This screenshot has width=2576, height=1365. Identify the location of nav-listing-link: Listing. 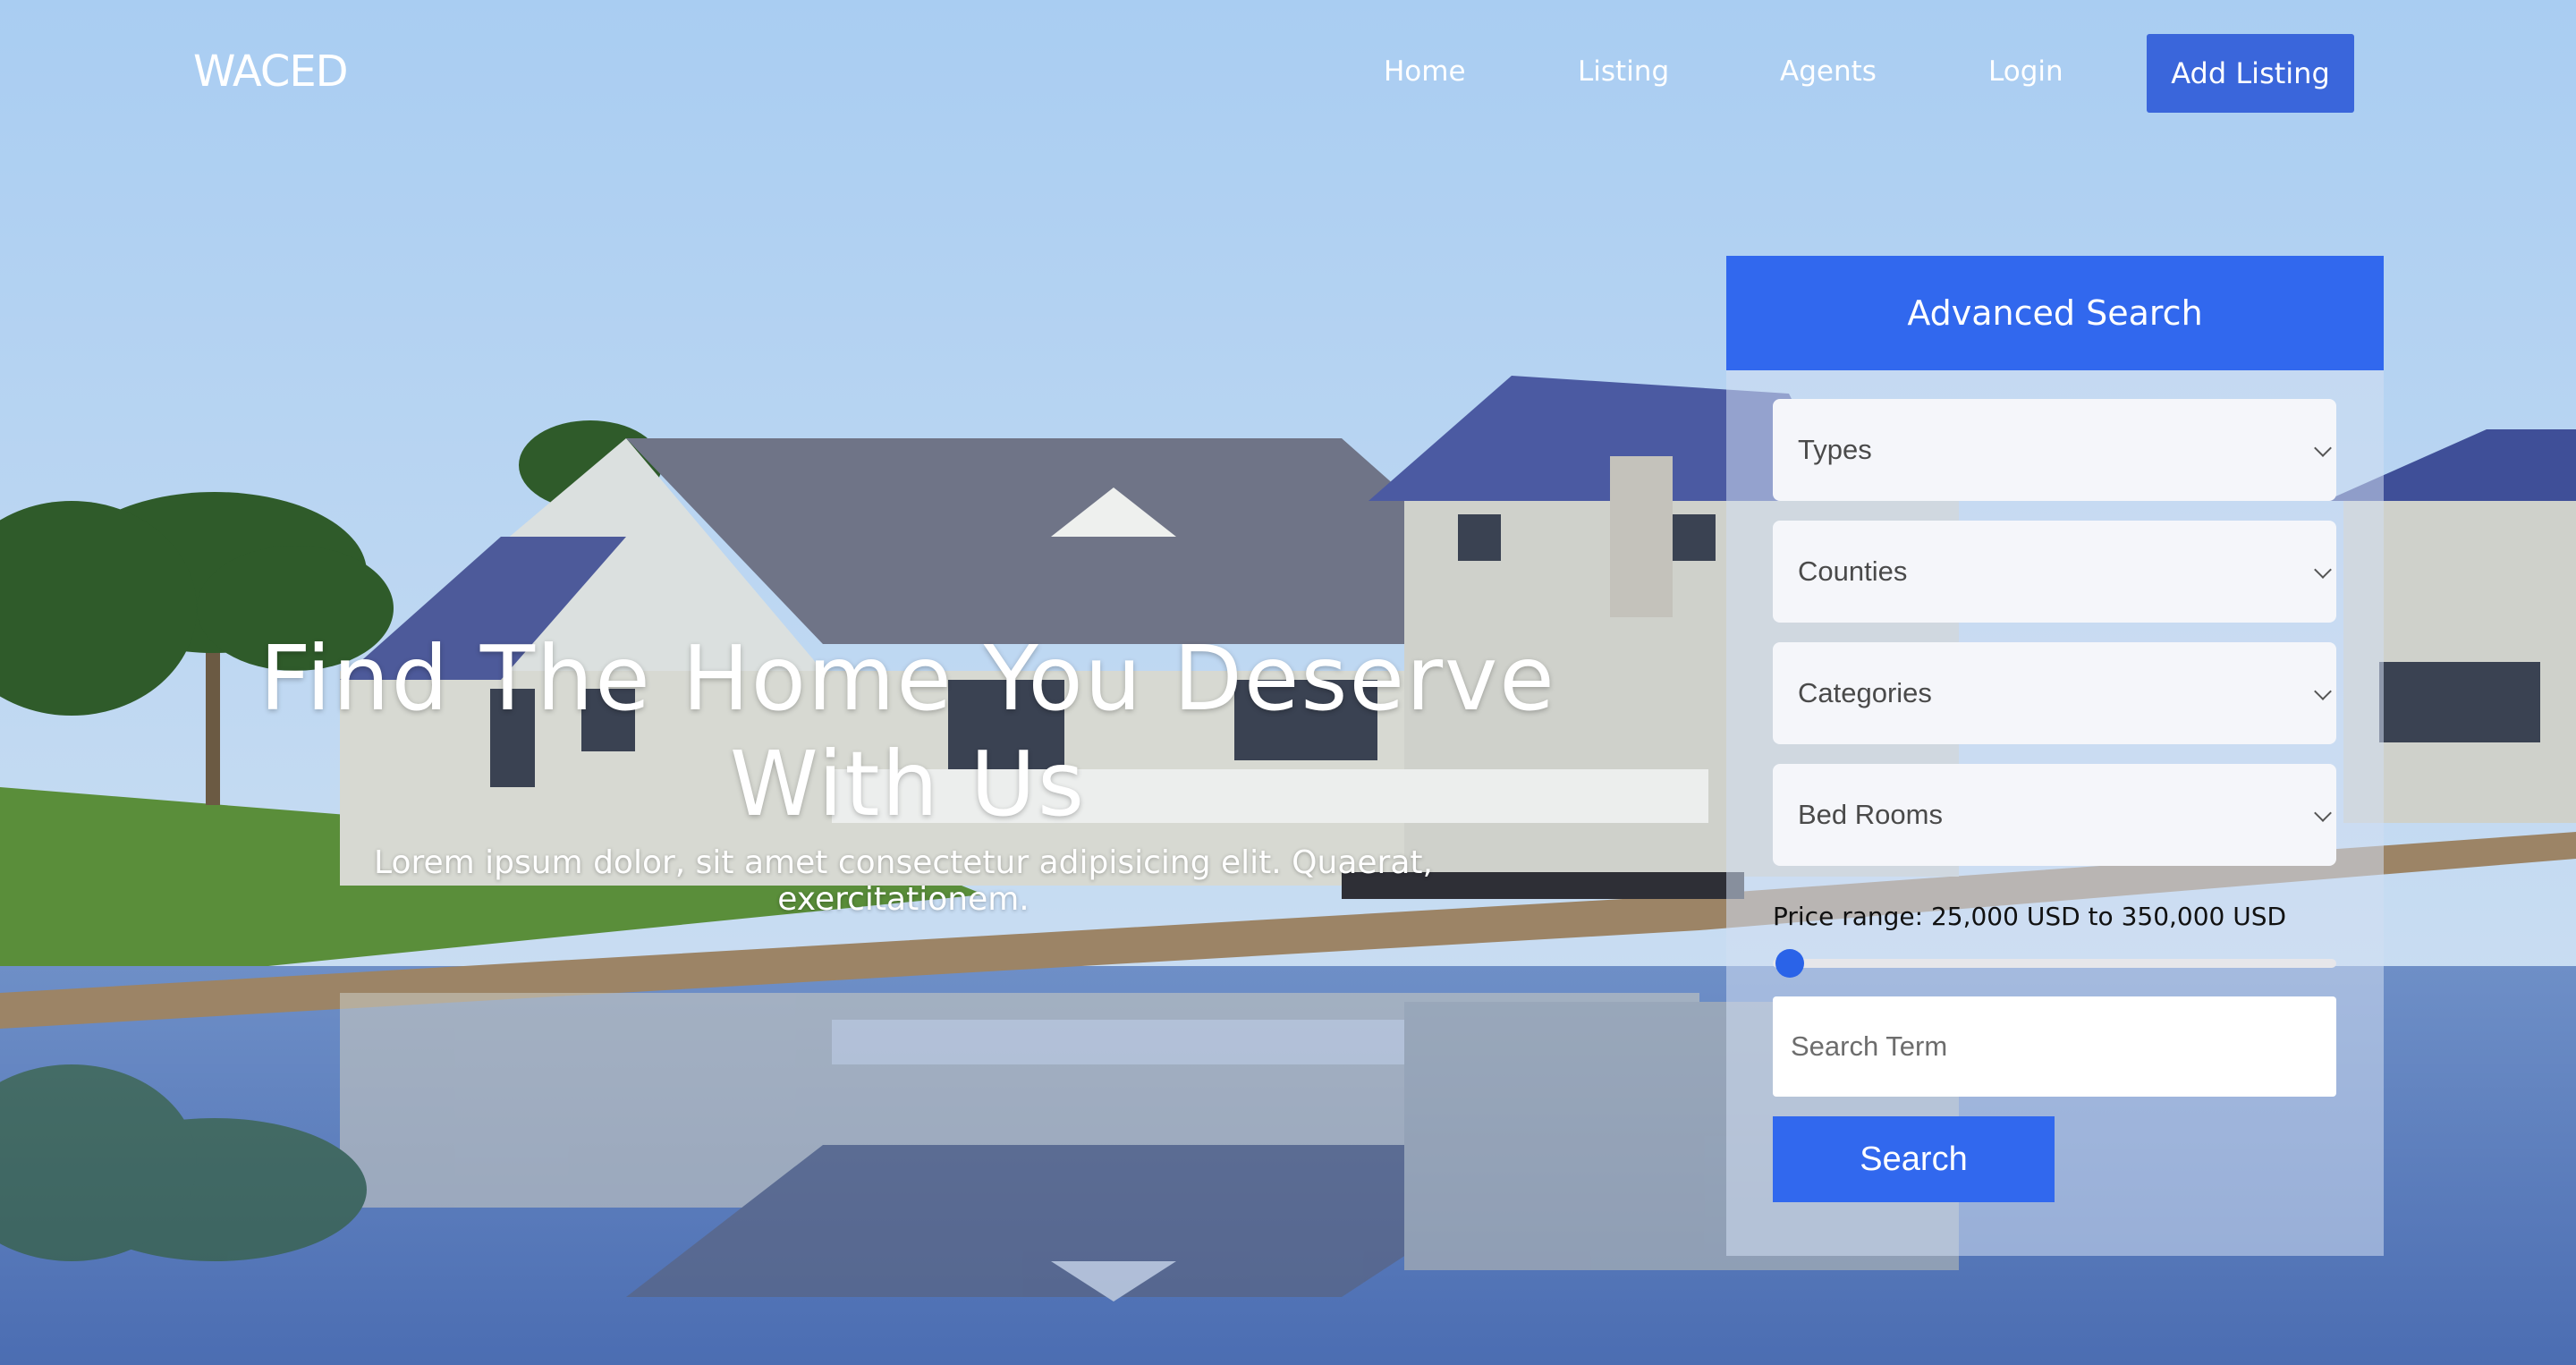
(1623, 71).